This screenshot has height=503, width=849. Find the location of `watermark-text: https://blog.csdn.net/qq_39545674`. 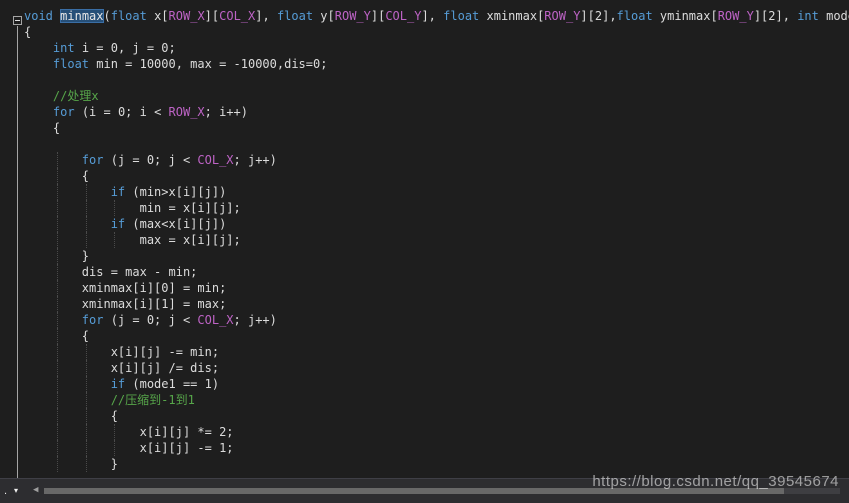

watermark-text: https://blog.csdn.net/qq_39545674 is located at coordinates (715, 481).